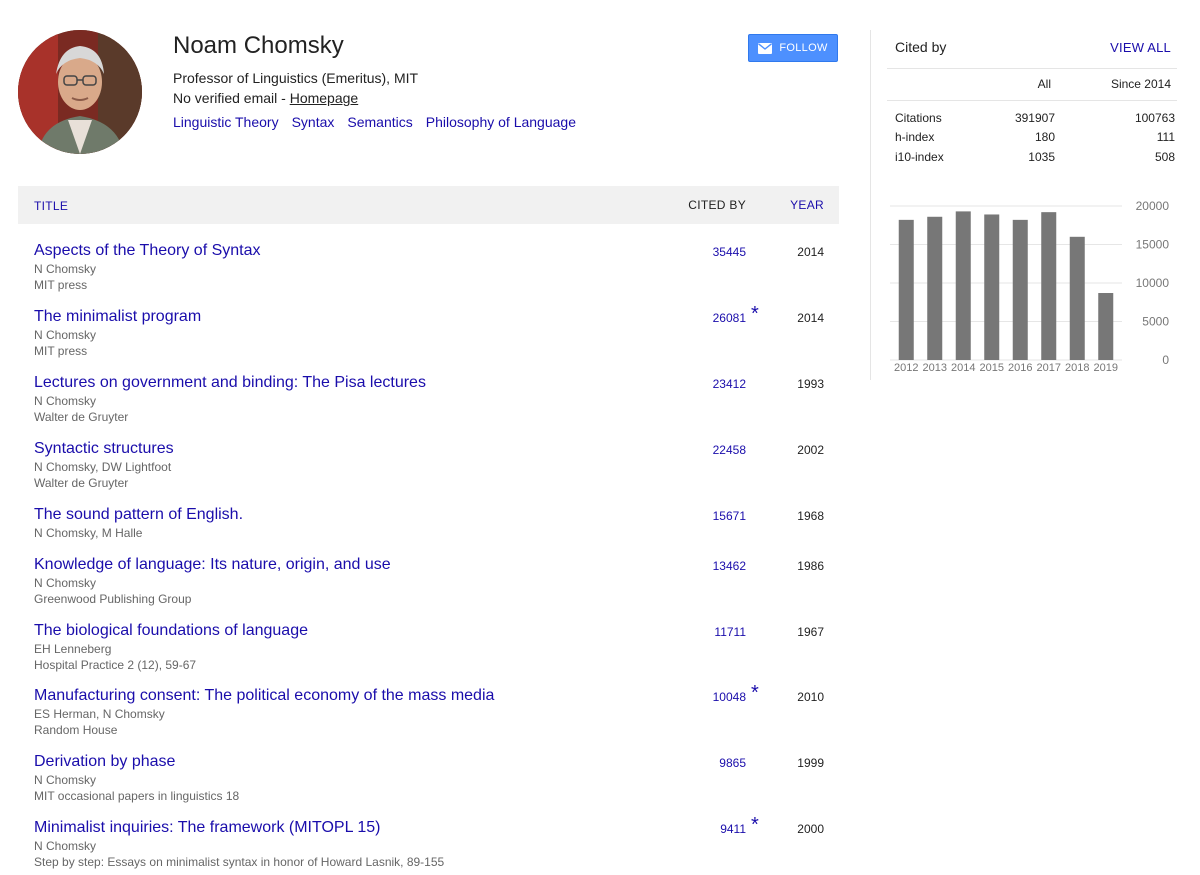 This screenshot has height=875, width=1200. What do you see at coordinates (1041, 157) in the screenshot?
I see `stats-value-all: 1035` at bounding box center [1041, 157].